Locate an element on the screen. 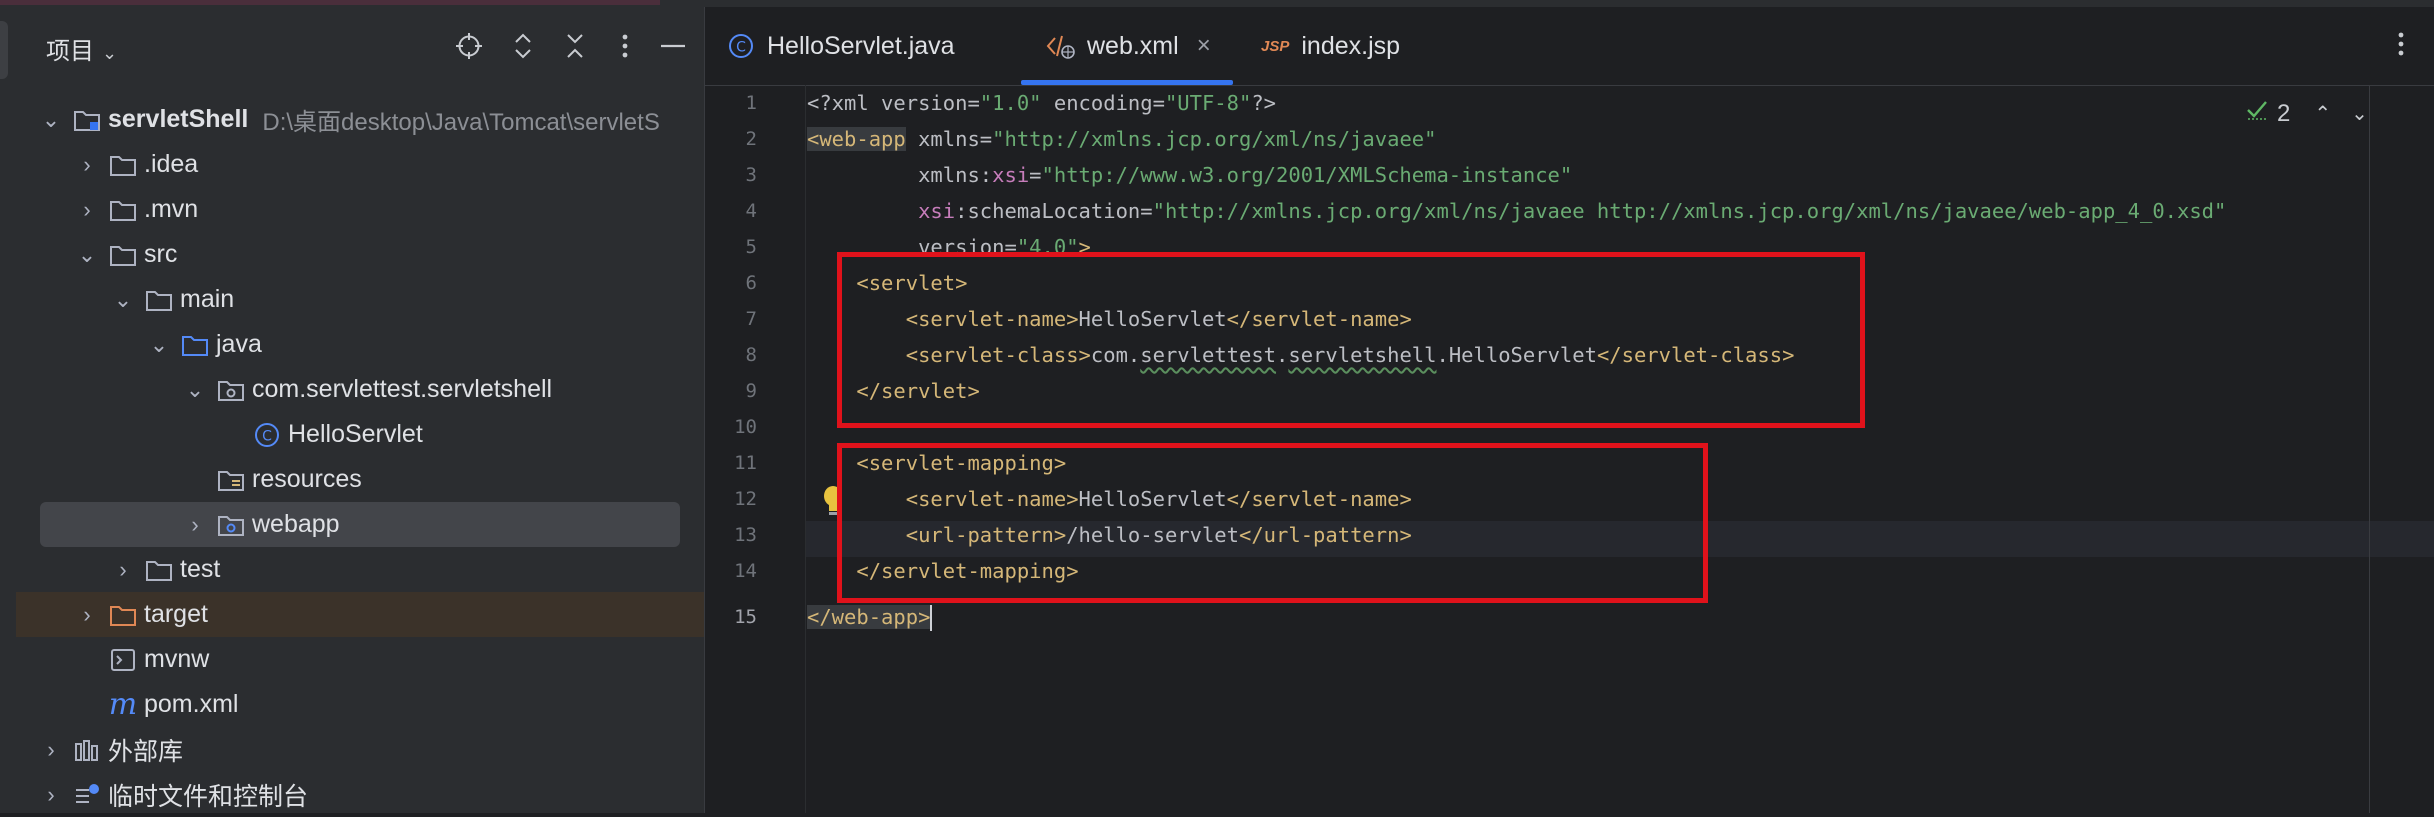 The height and width of the screenshot is (817, 2434). highlight-box-servlet is located at coordinates (1351, 340).